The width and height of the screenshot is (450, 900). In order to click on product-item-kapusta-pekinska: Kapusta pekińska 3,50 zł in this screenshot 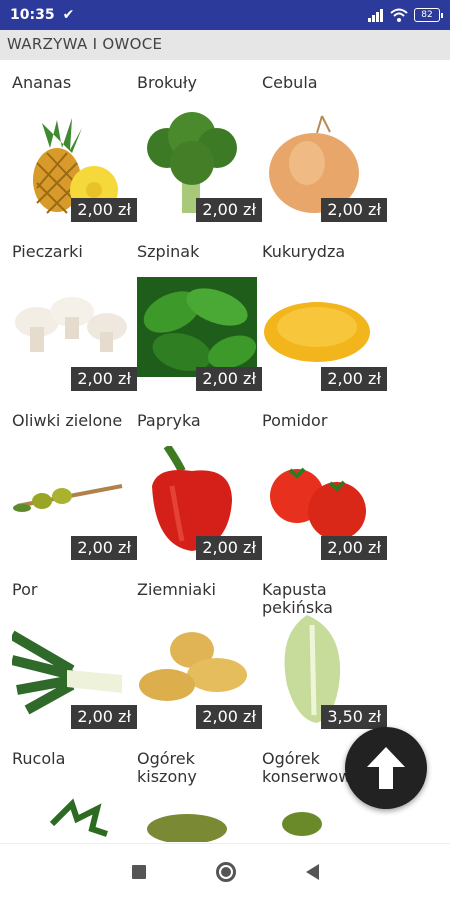, I will do `click(324, 653)`.